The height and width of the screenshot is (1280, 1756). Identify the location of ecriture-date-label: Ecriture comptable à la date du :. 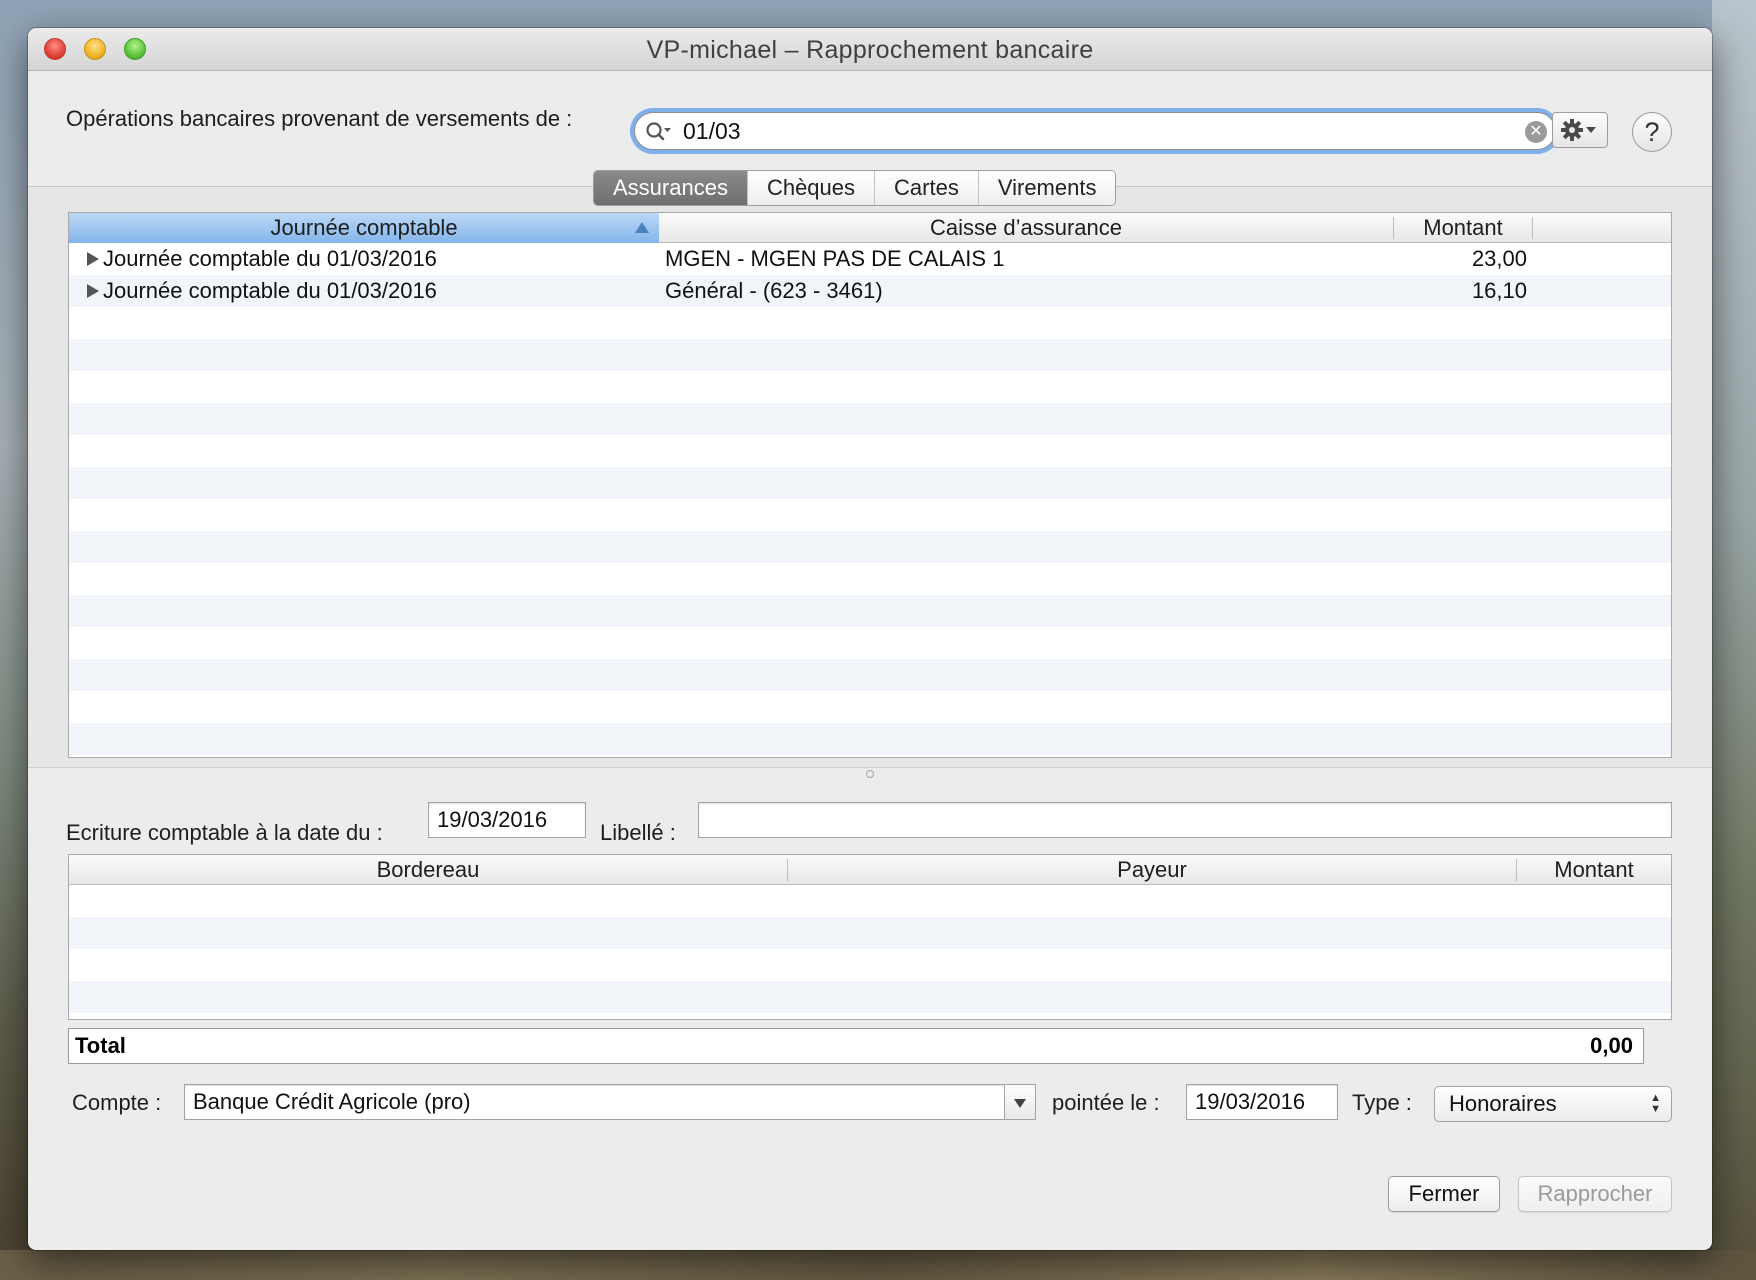
(224, 832).